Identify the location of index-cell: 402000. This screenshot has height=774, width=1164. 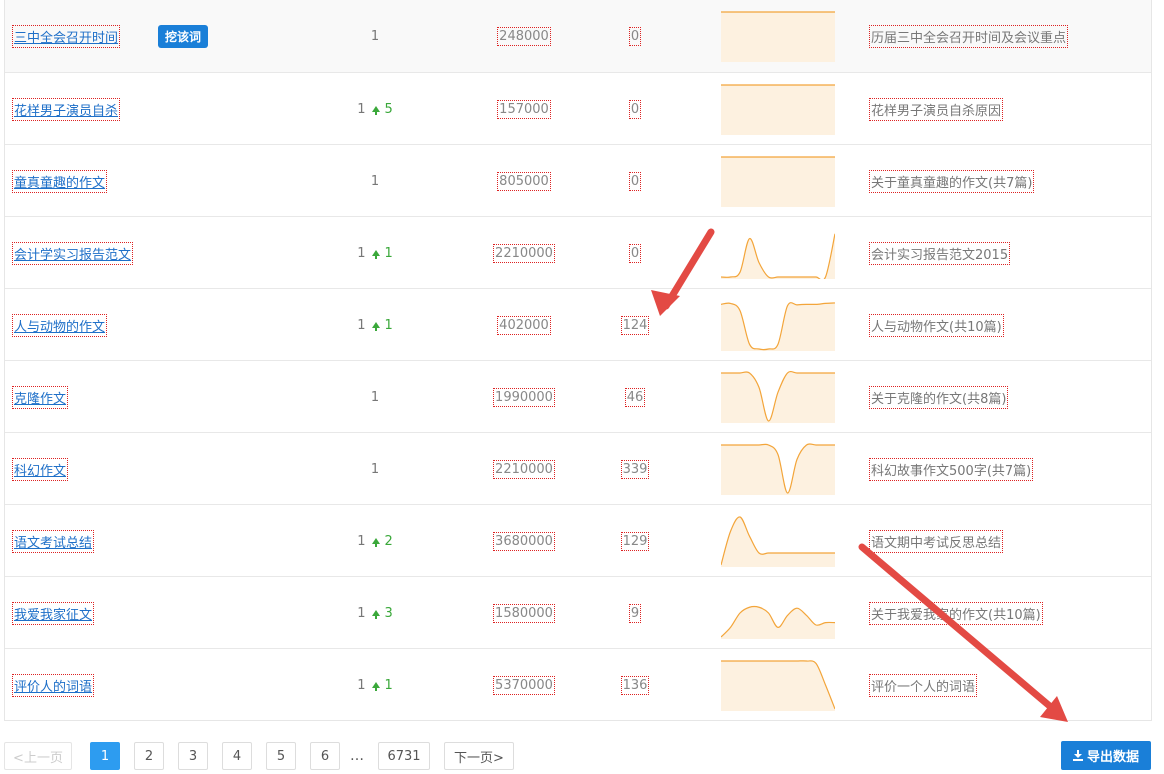
(524, 325).